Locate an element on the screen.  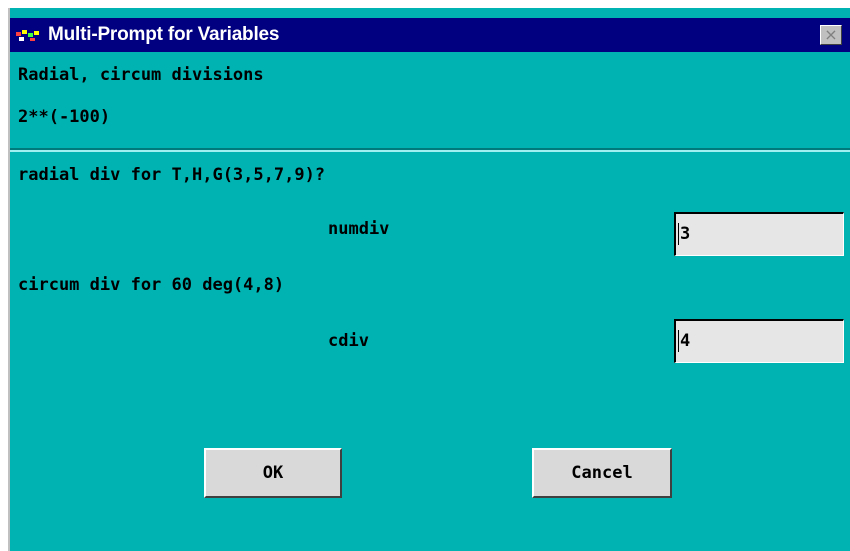
cdiv-value: 4 is located at coordinates (685, 341).